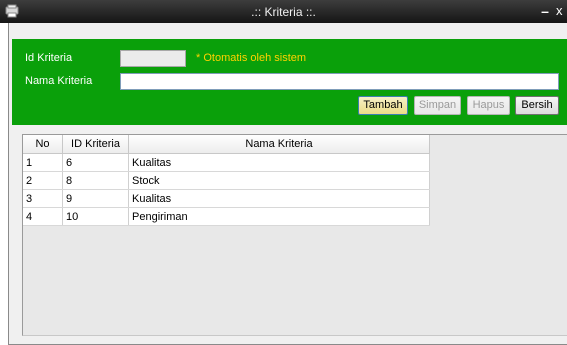  What do you see at coordinates (339, 81) in the screenshot?
I see `nama-kriteria-field` at bounding box center [339, 81].